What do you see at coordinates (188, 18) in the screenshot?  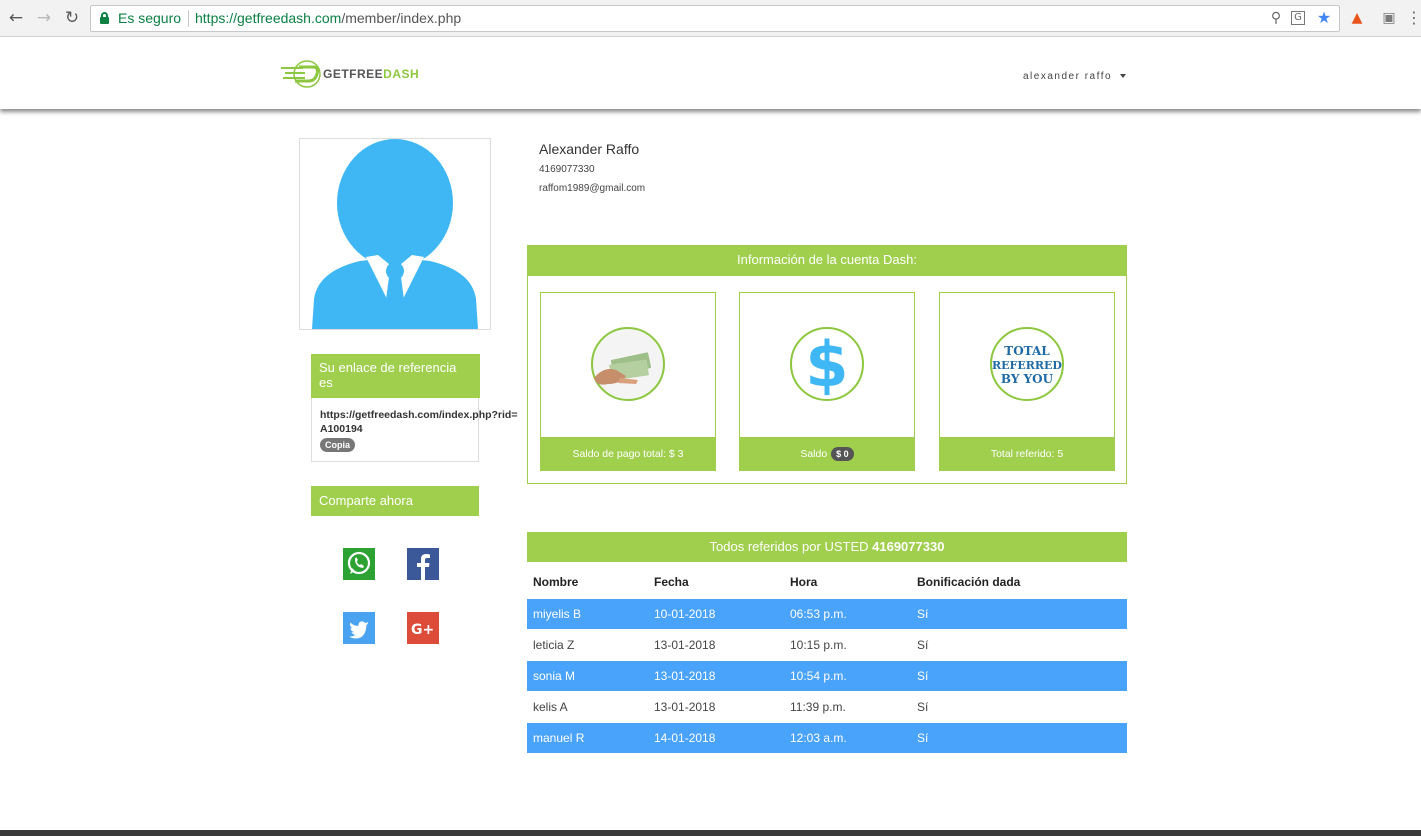 I see `address-separator` at bounding box center [188, 18].